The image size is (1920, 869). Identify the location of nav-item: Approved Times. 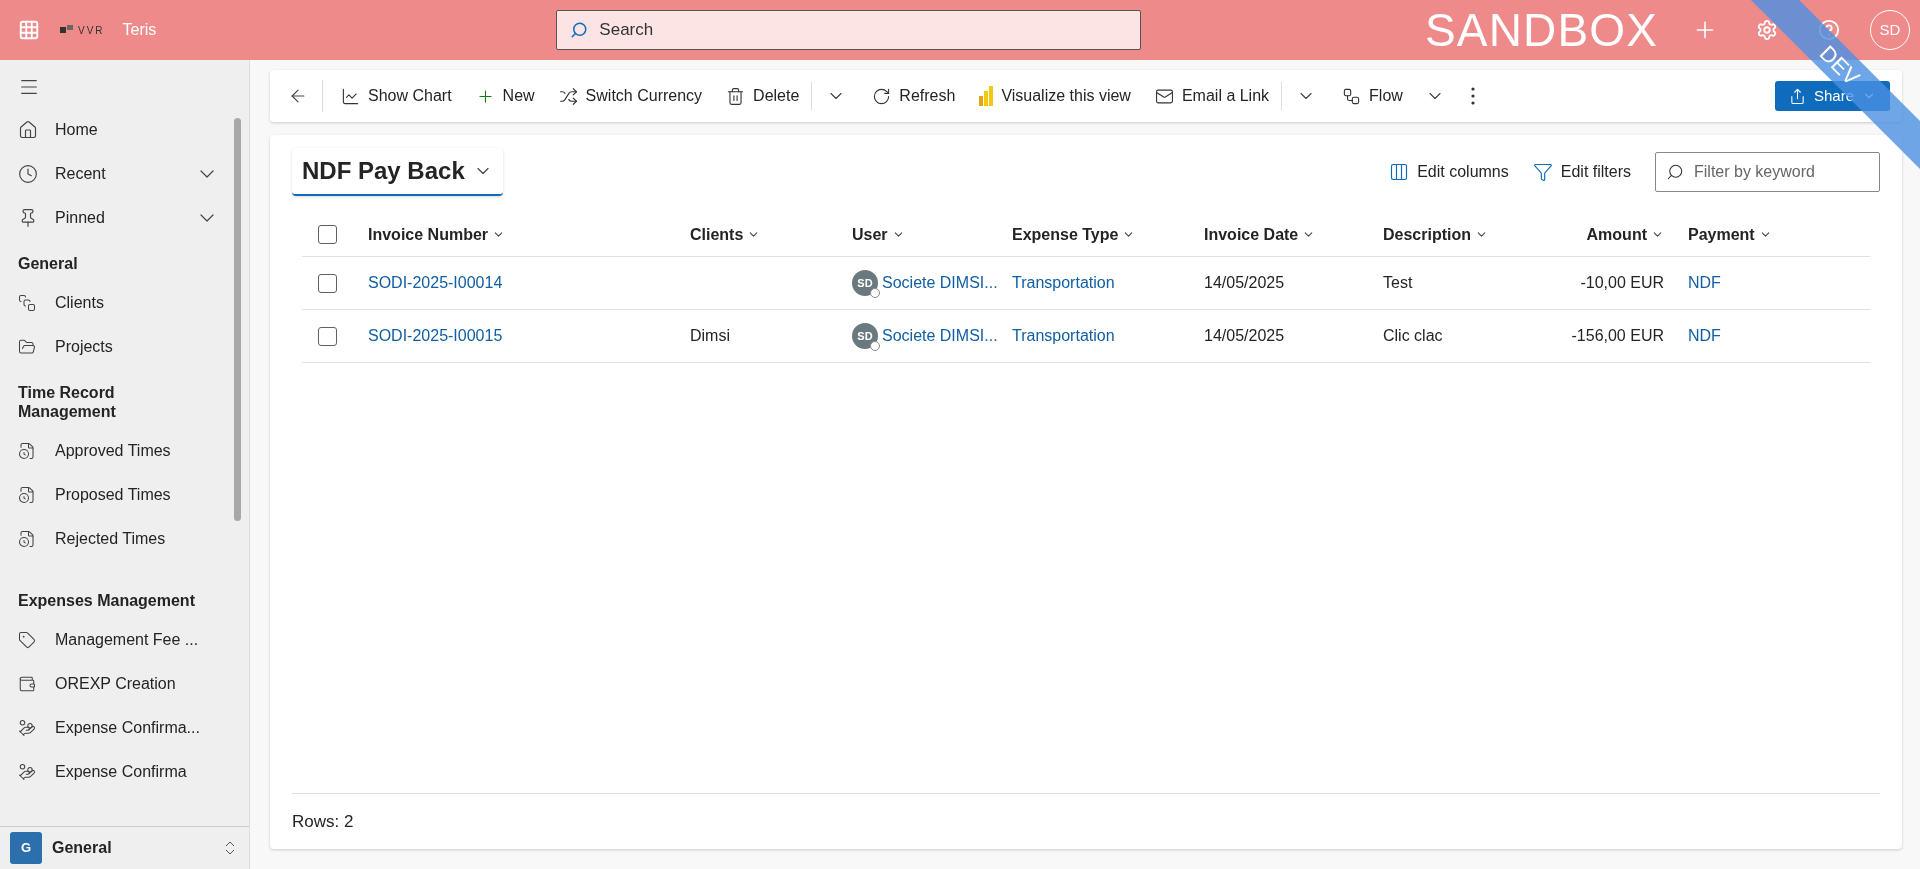
(118, 451).